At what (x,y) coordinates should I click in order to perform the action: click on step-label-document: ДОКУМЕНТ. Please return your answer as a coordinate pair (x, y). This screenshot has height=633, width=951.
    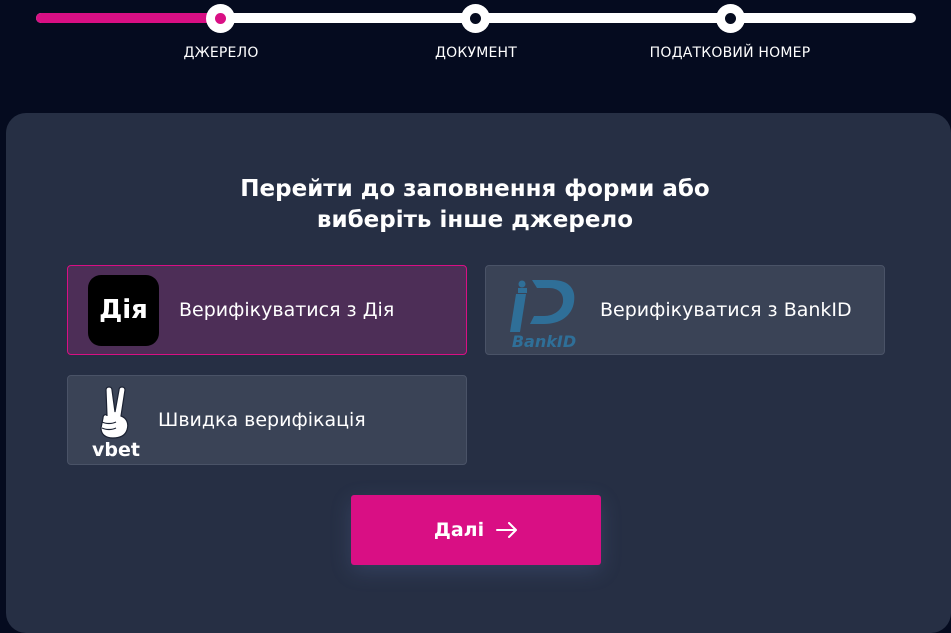
    Looking at the image, I should click on (476, 53).